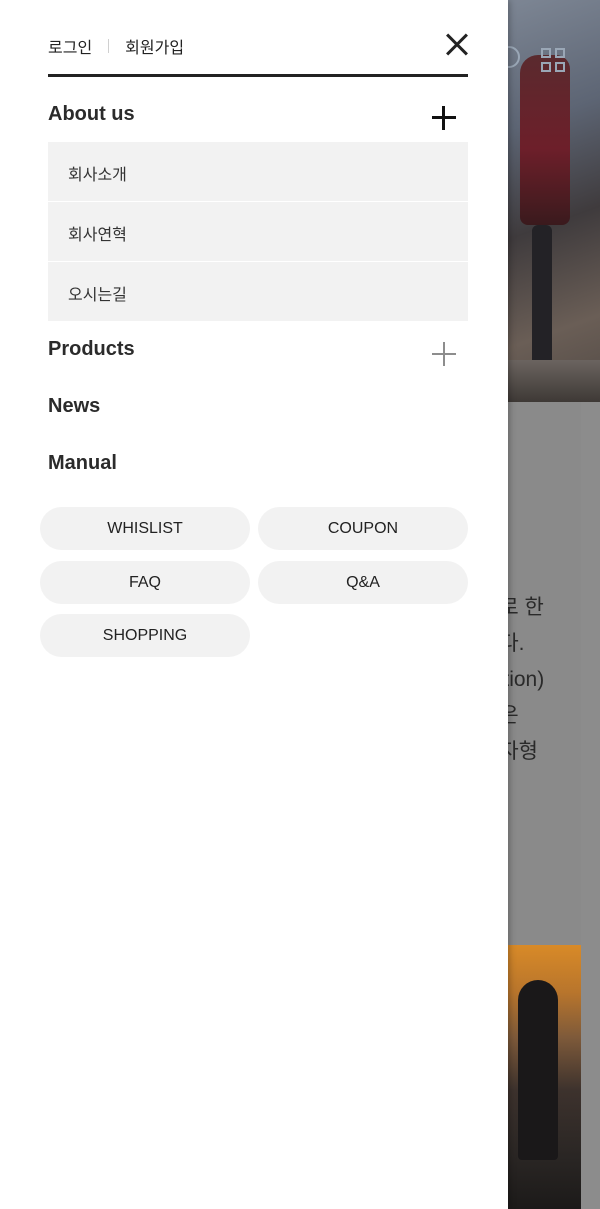 The image size is (600, 1209). What do you see at coordinates (70, 46) in the screenshot?
I see `login-link: 로그인` at bounding box center [70, 46].